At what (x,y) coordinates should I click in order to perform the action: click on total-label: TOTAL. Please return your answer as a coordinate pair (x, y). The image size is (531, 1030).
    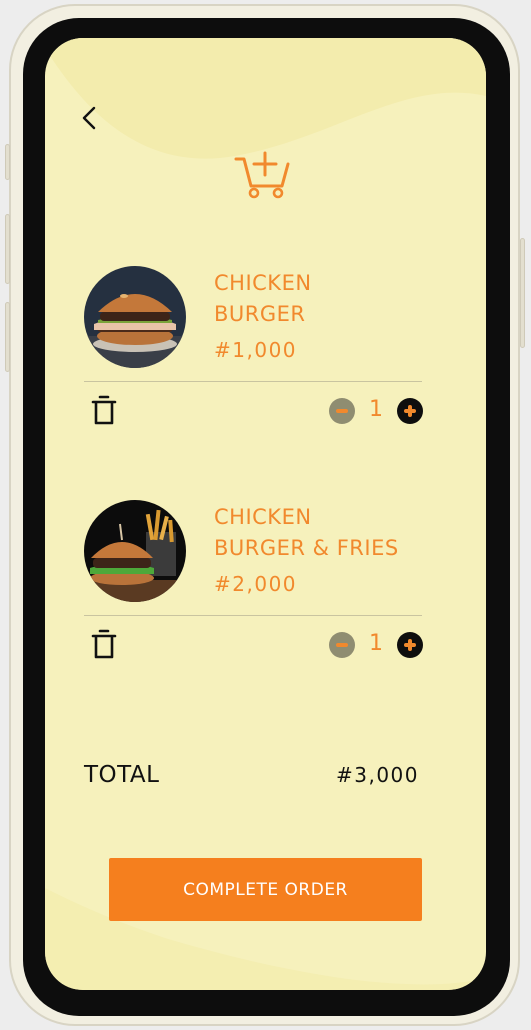
    Looking at the image, I should click on (122, 775).